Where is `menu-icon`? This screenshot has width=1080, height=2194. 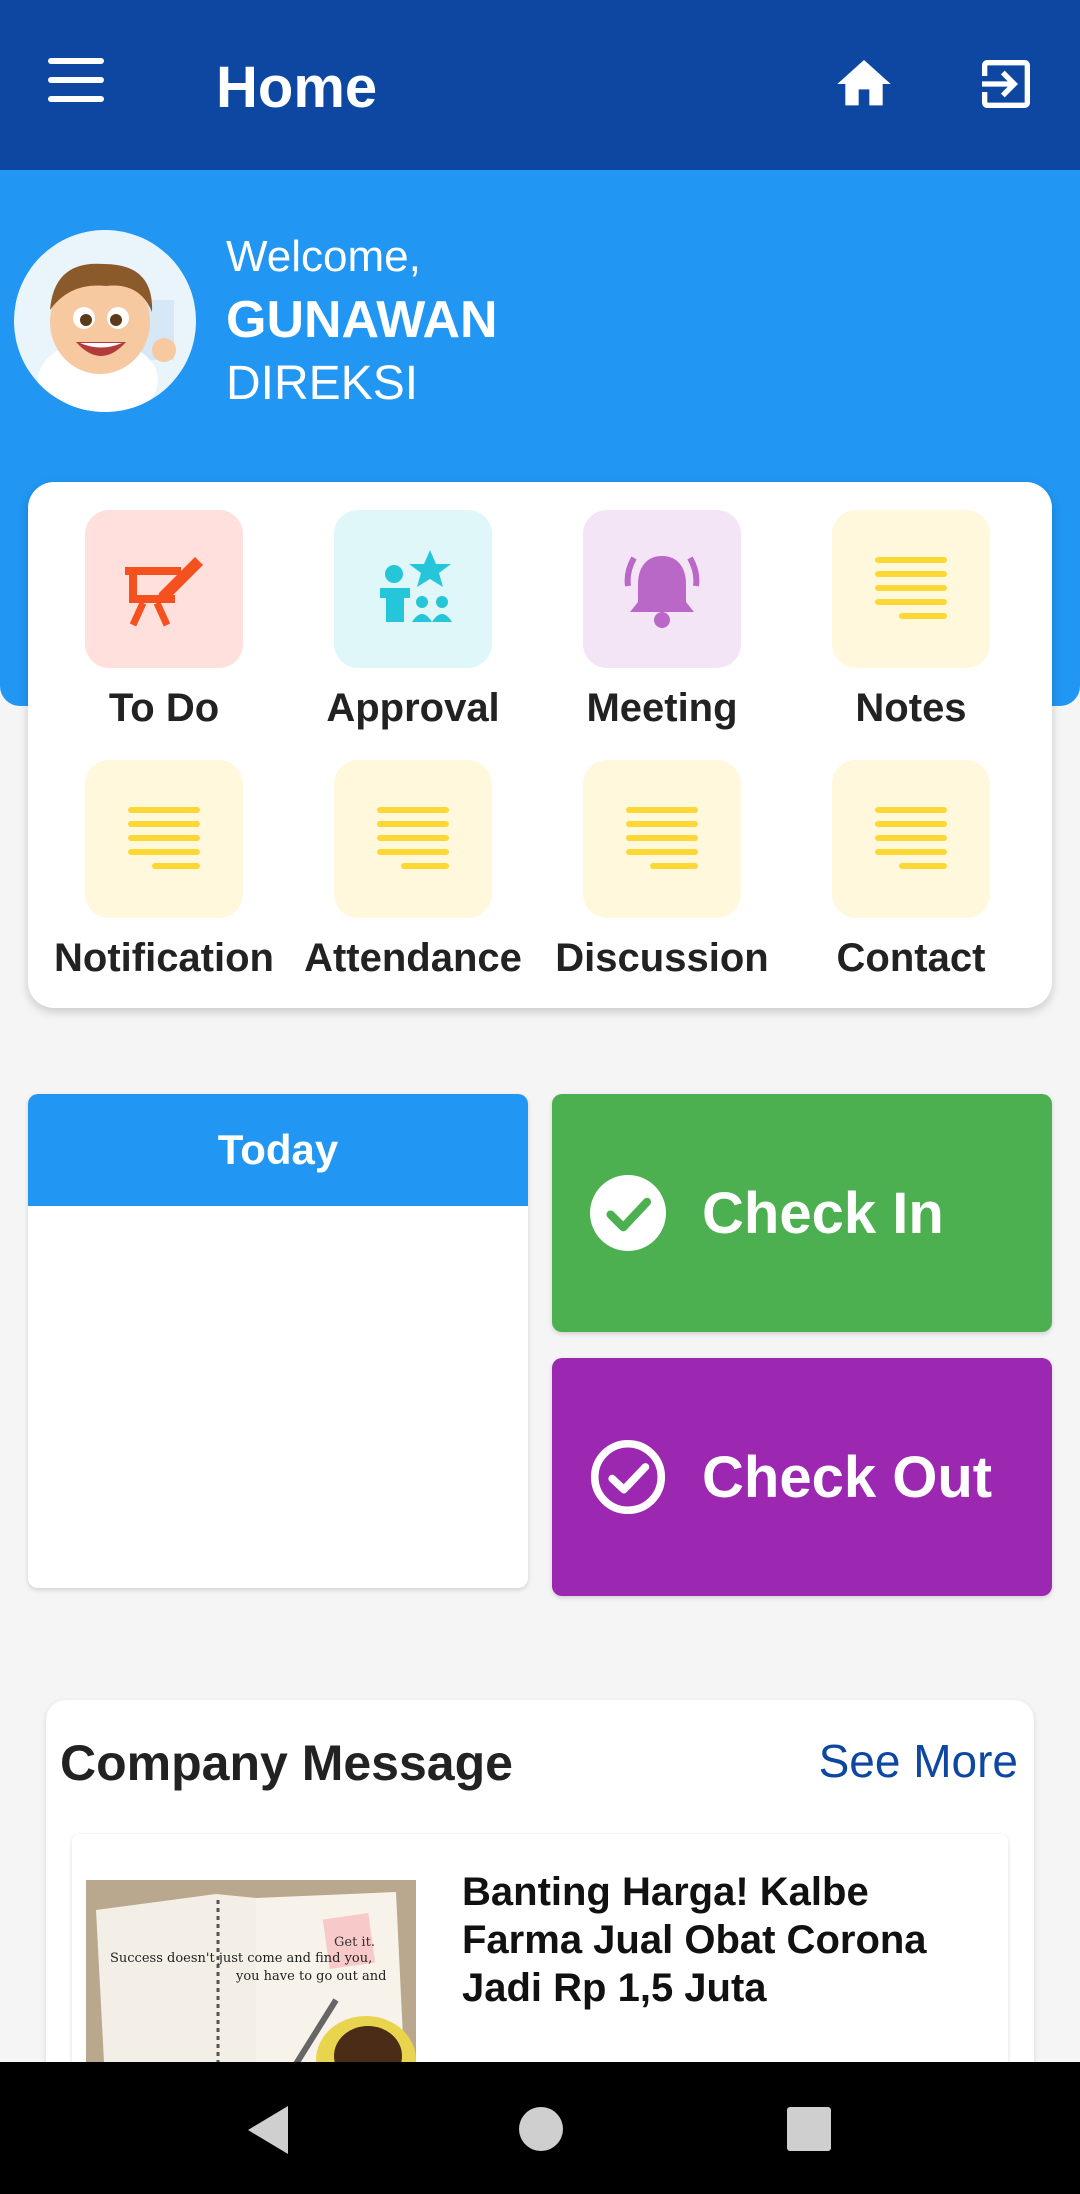
menu-icon is located at coordinates (84, 86).